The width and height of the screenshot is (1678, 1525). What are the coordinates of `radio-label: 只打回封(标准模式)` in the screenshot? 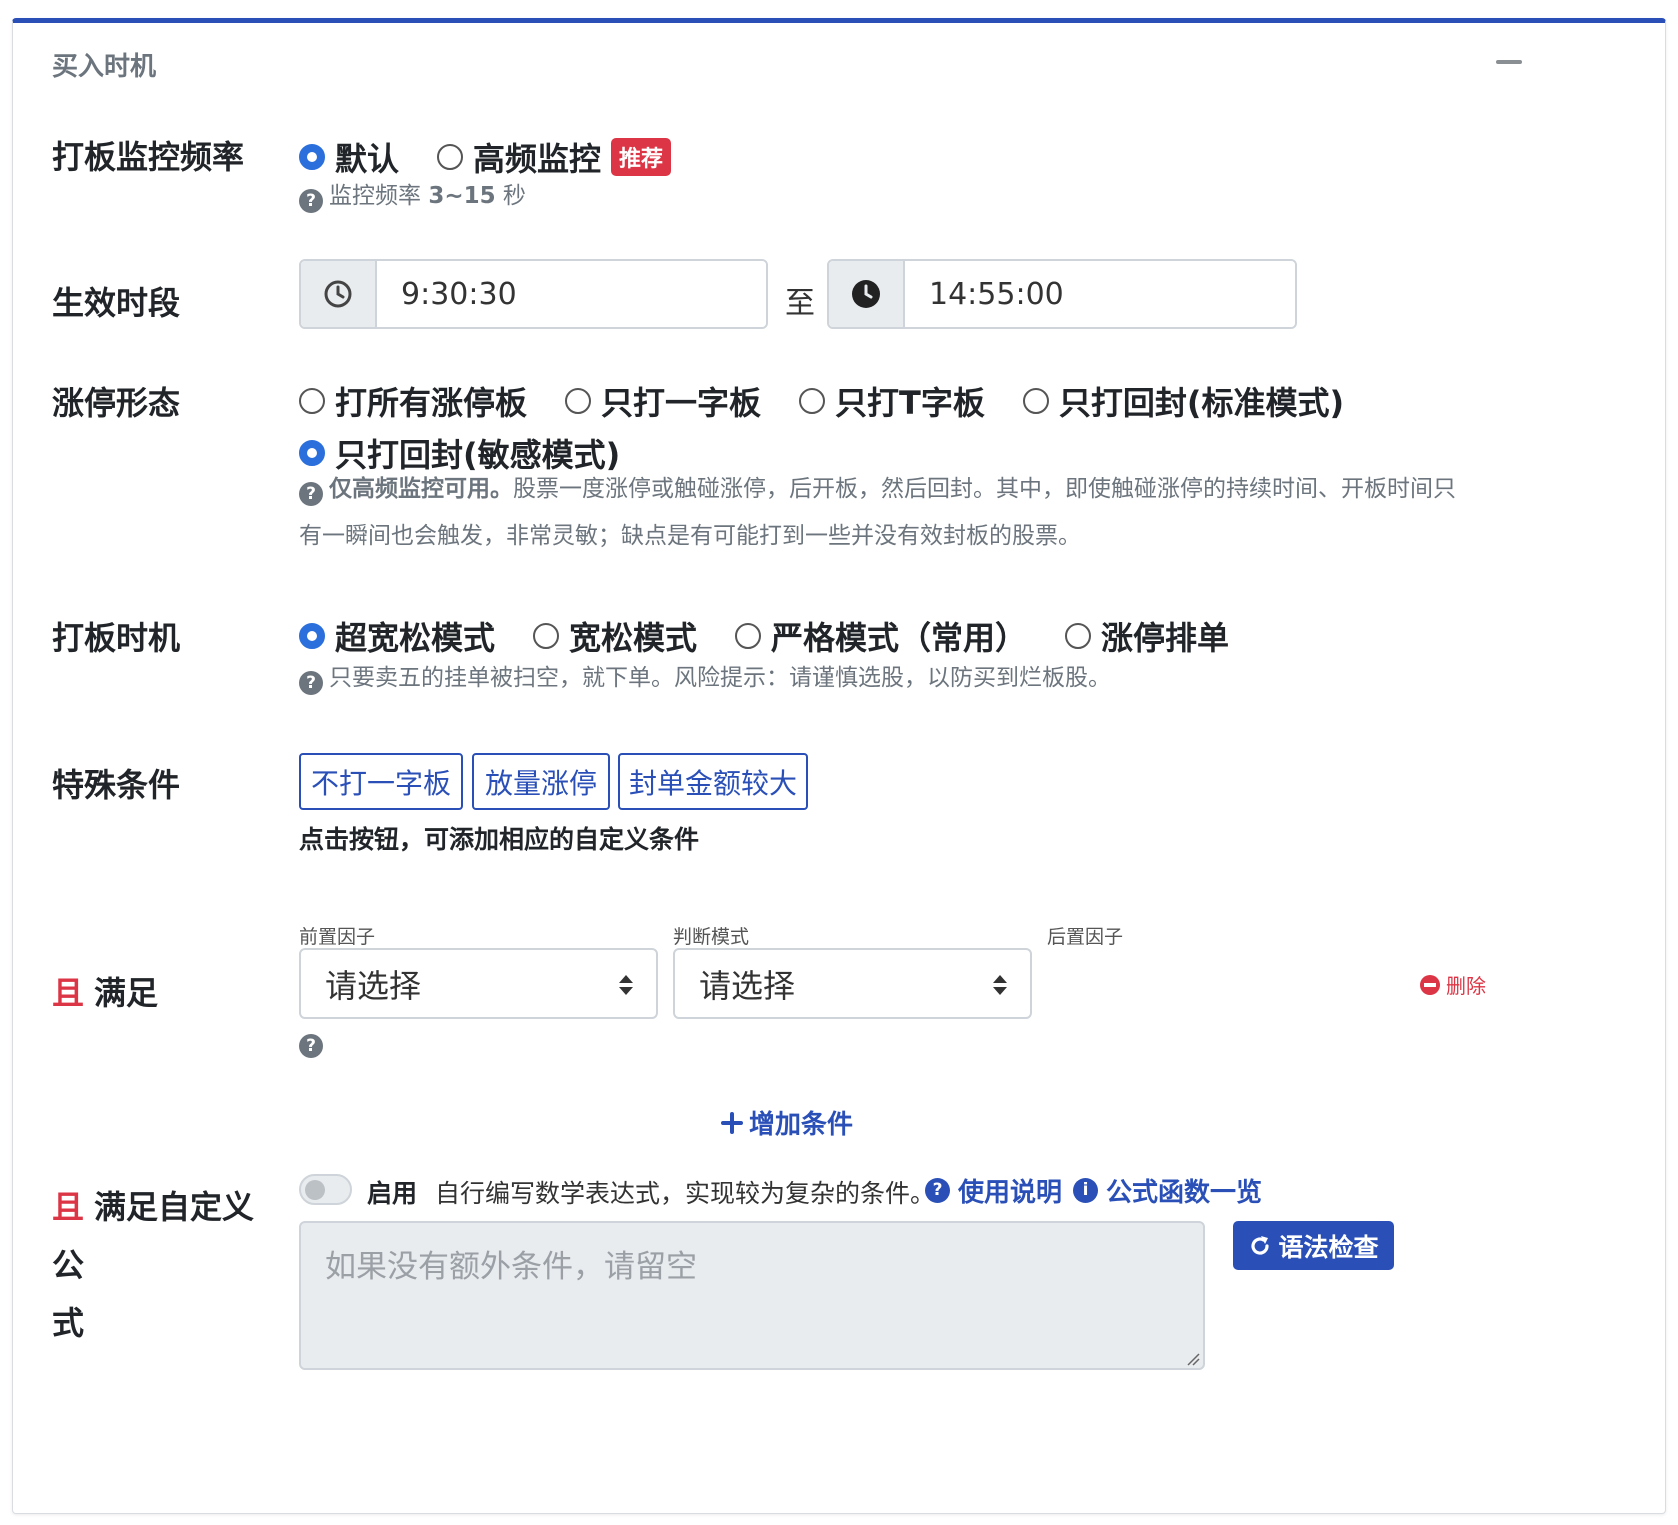 It's located at (1201, 403).